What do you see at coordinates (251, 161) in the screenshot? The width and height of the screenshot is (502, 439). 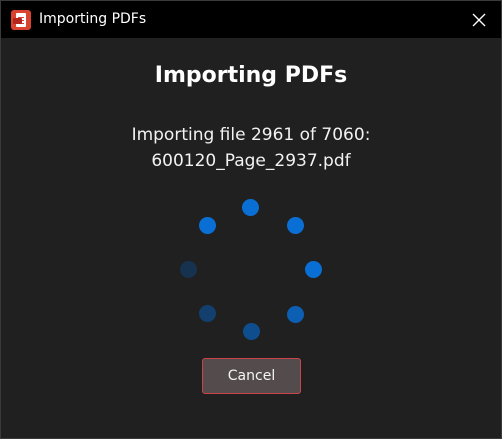 I see `import-status-filename: 600120_Page_2937.pdf` at bounding box center [251, 161].